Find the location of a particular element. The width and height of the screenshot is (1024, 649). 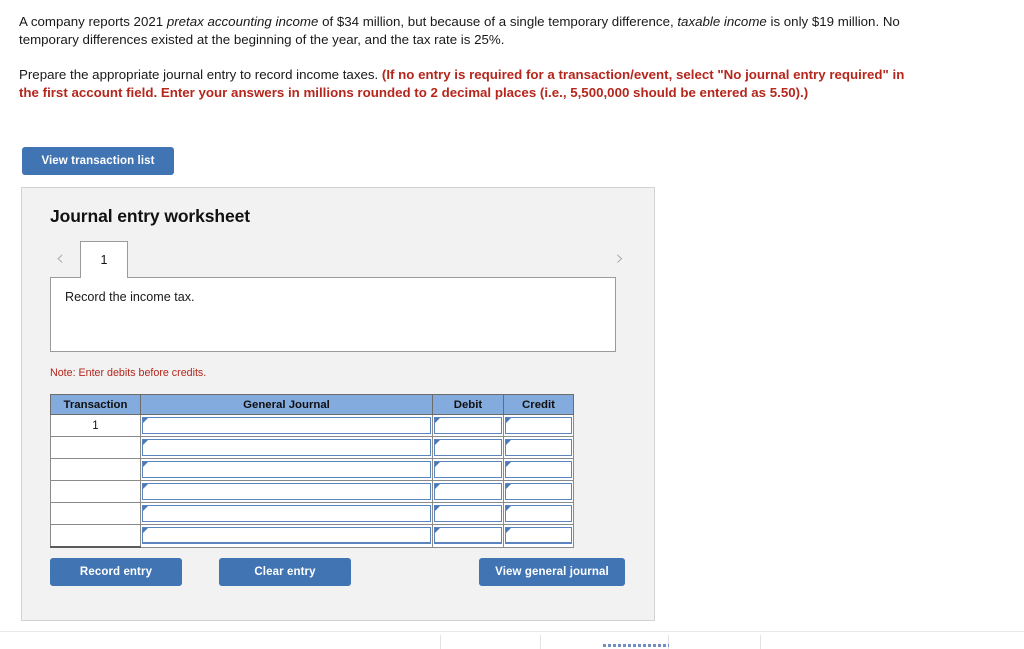

worksheet-instruction-box: Record the income tax. is located at coordinates (333, 314).